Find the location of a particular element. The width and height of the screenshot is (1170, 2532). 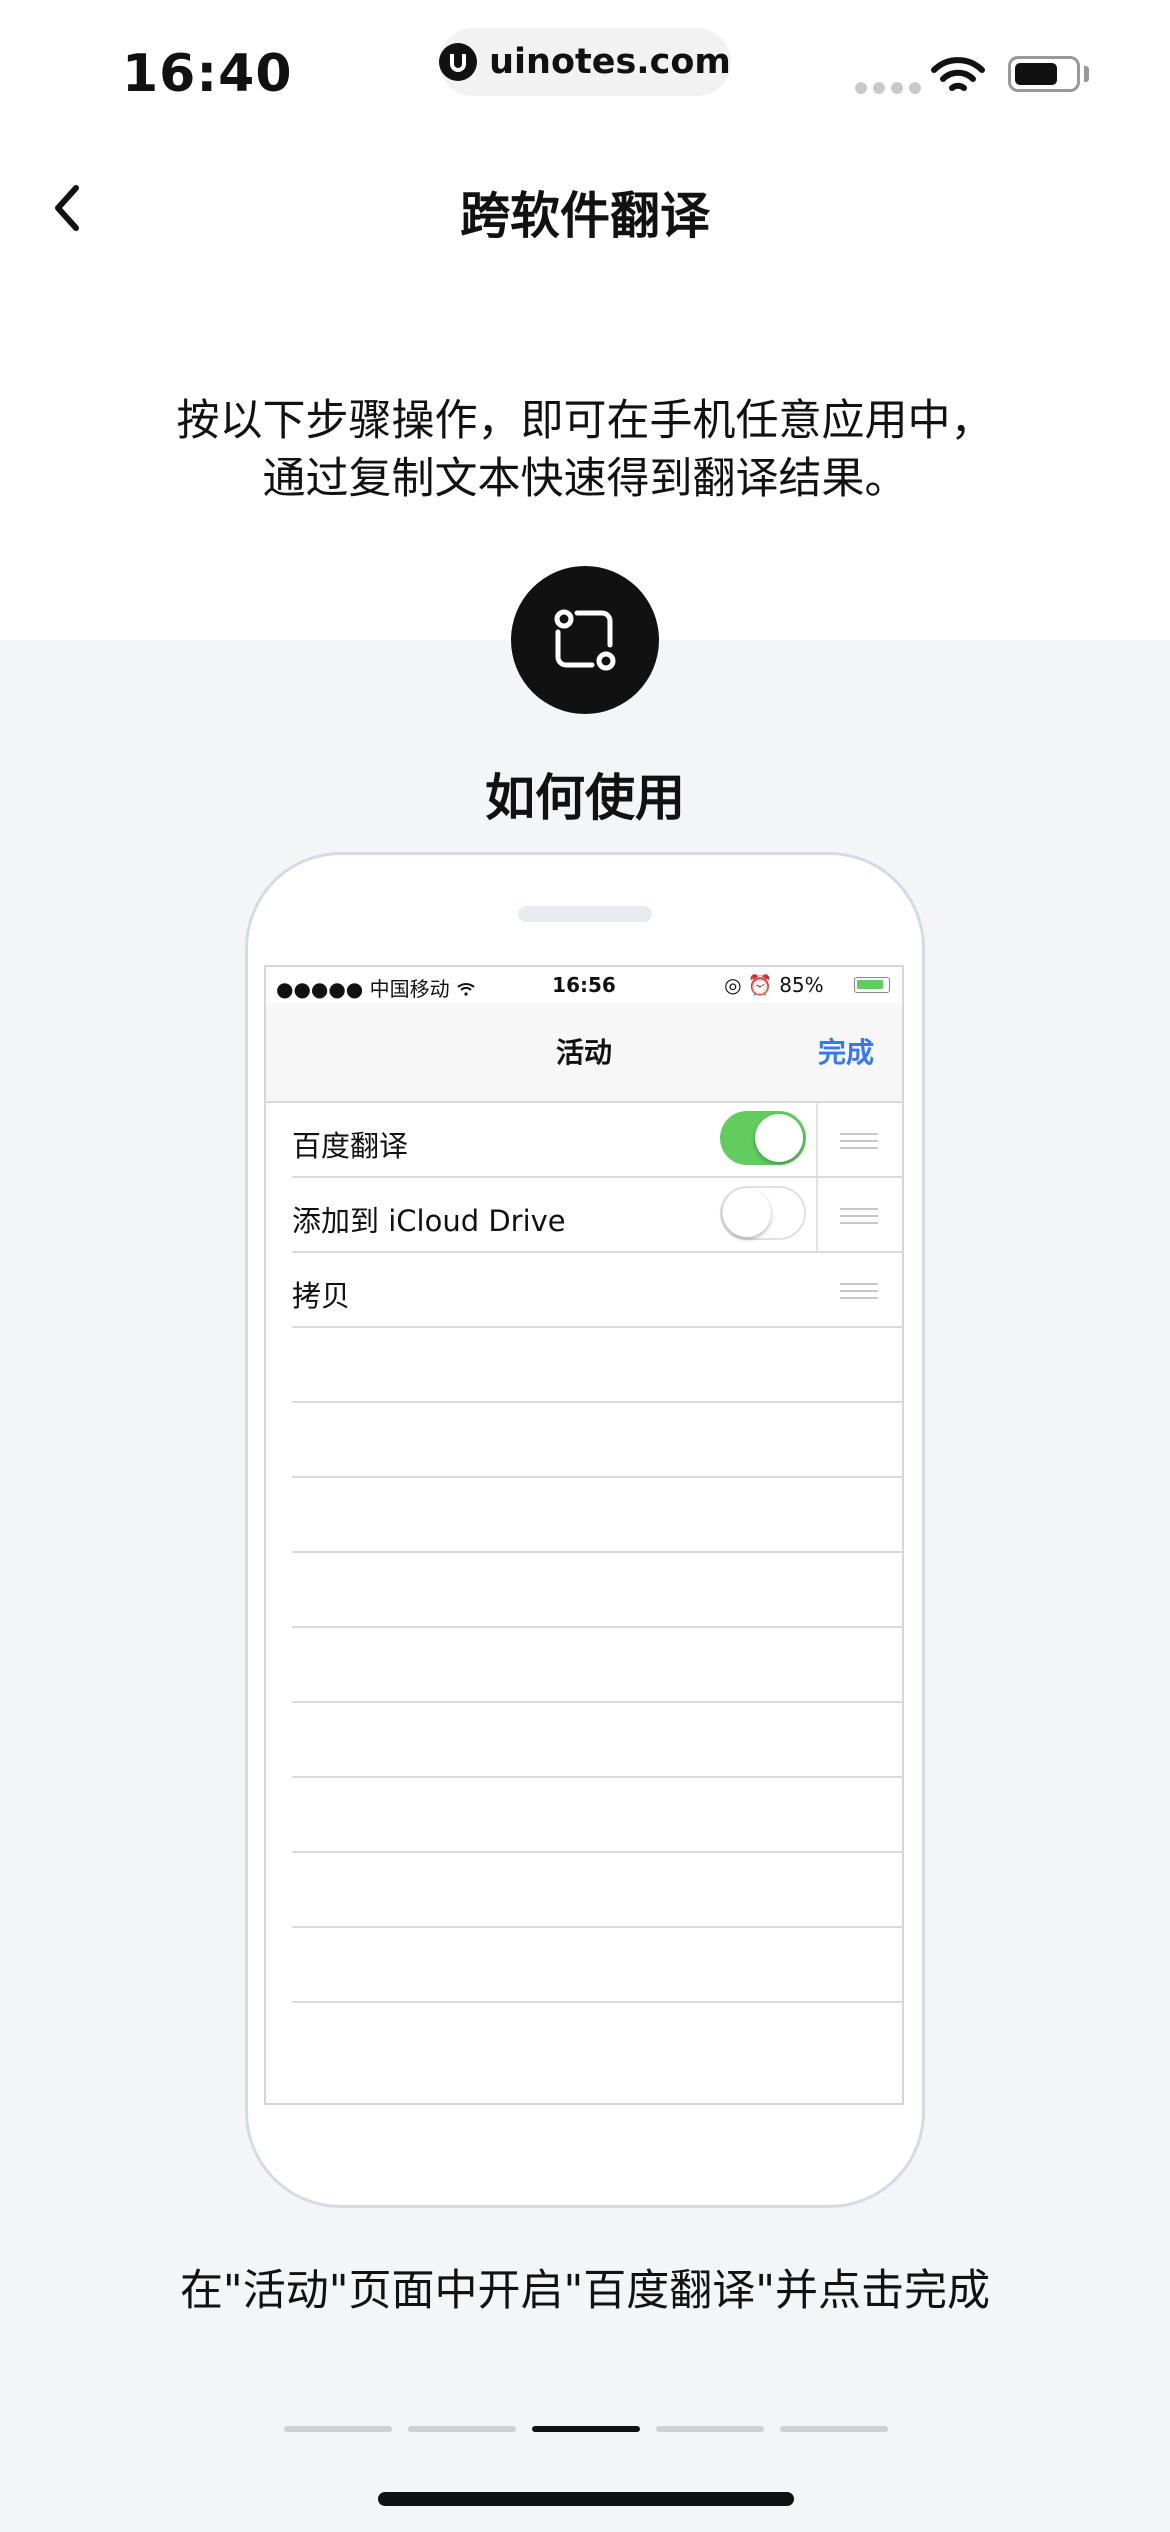

page-indicator is located at coordinates (586, 2429).